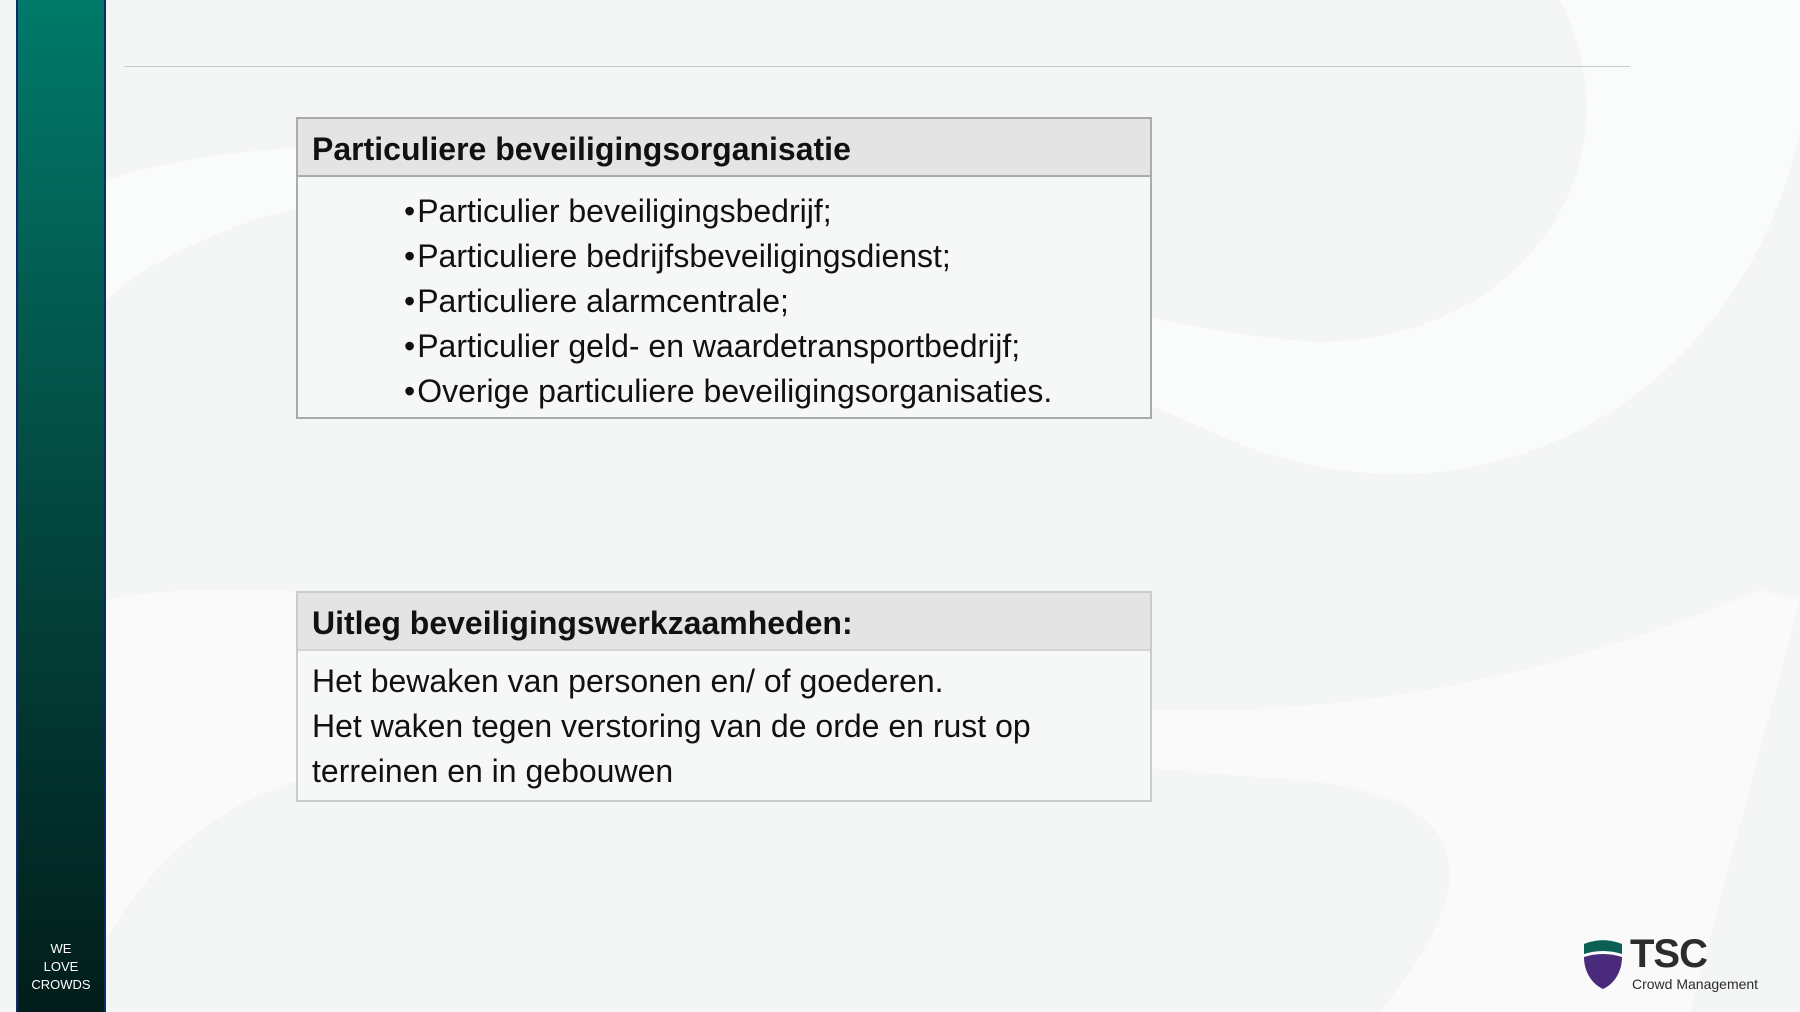 This screenshot has width=1800, height=1012. What do you see at coordinates (1695, 984) in the screenshot?
I see `logo-subtitle: Crowd Management` at bounding box center [1695, 984].